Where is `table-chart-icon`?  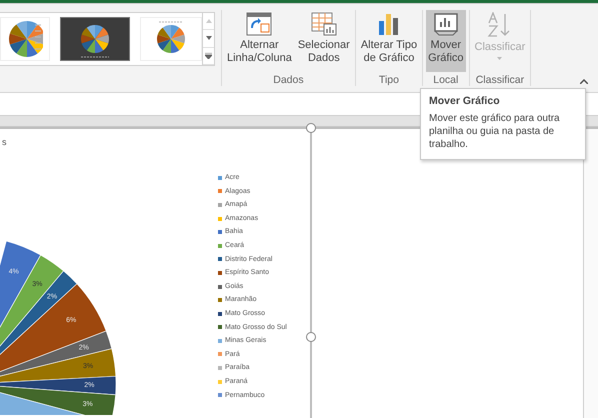 table-chart-icon is located at coordinates (323, 24).